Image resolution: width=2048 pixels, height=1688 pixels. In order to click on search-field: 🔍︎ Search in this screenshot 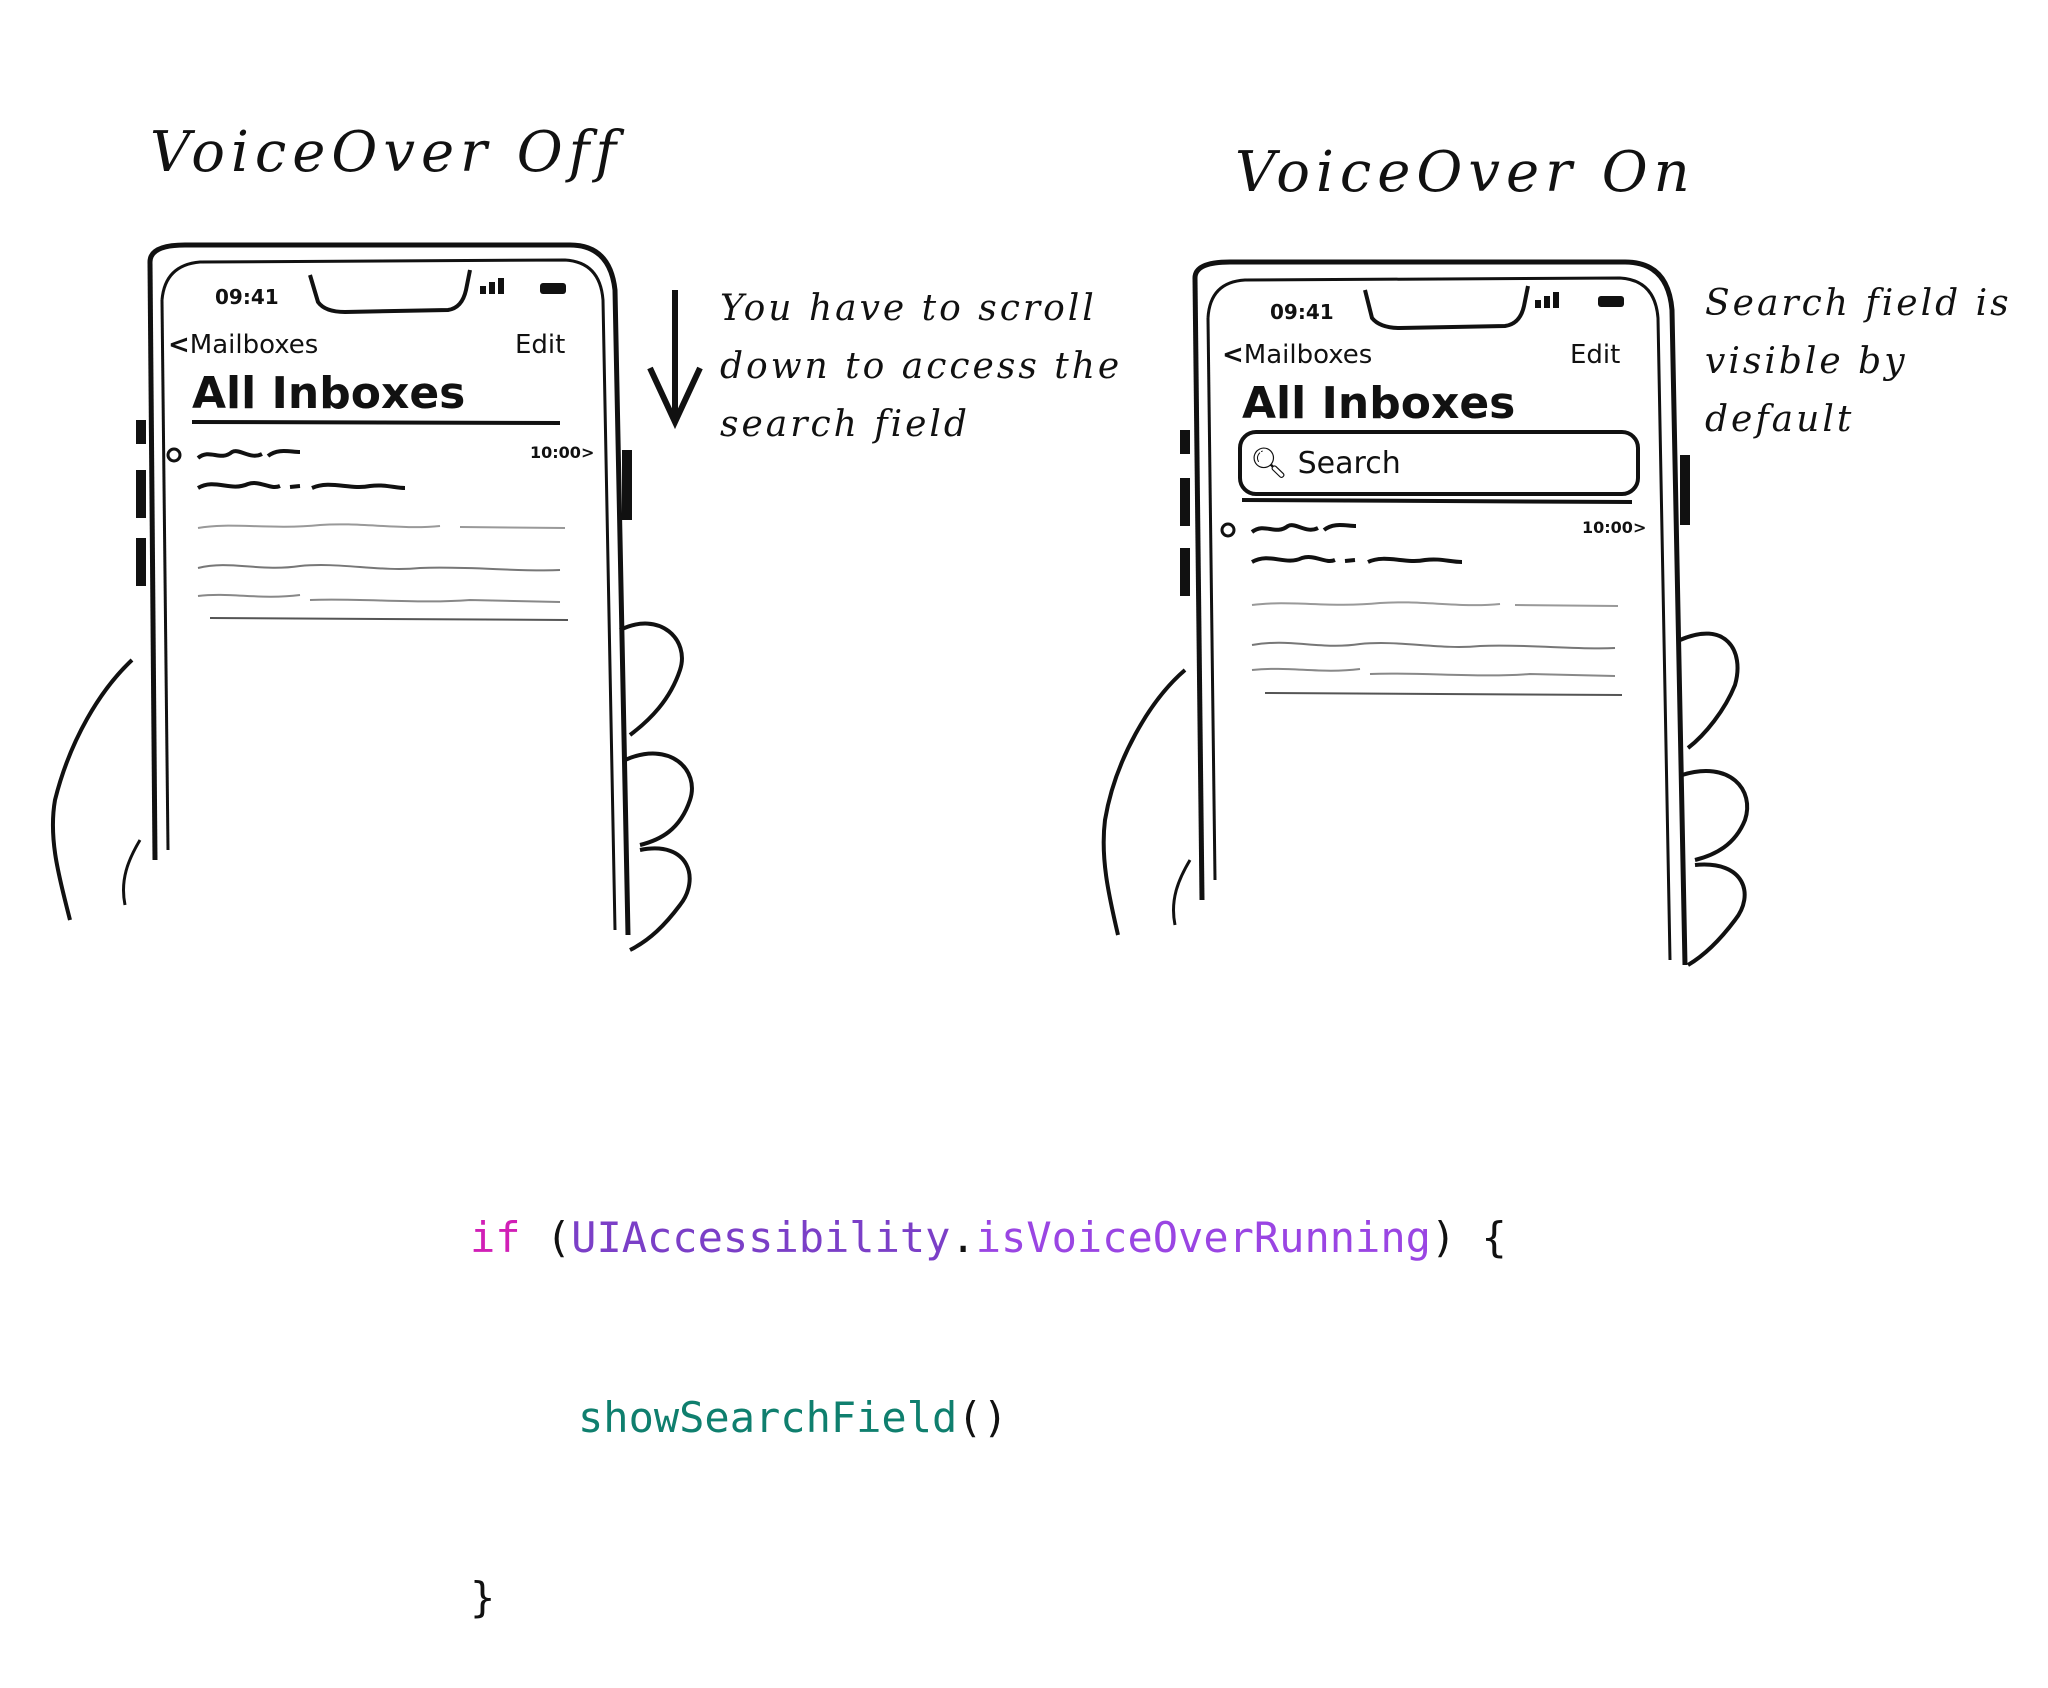, I will do `click(1440, 464)`.